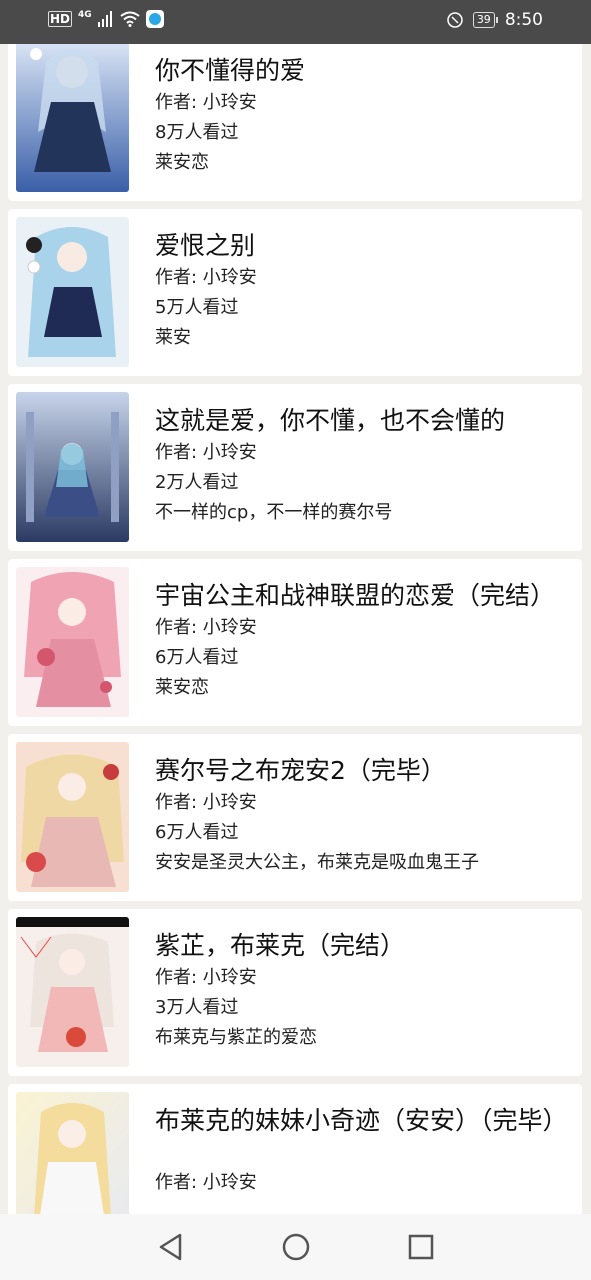 This screenshot has width=591, height=1280. Describe the element at coordinates (368, 246) in the screenshot. I see `book-title: 爱恨之别` at that location.